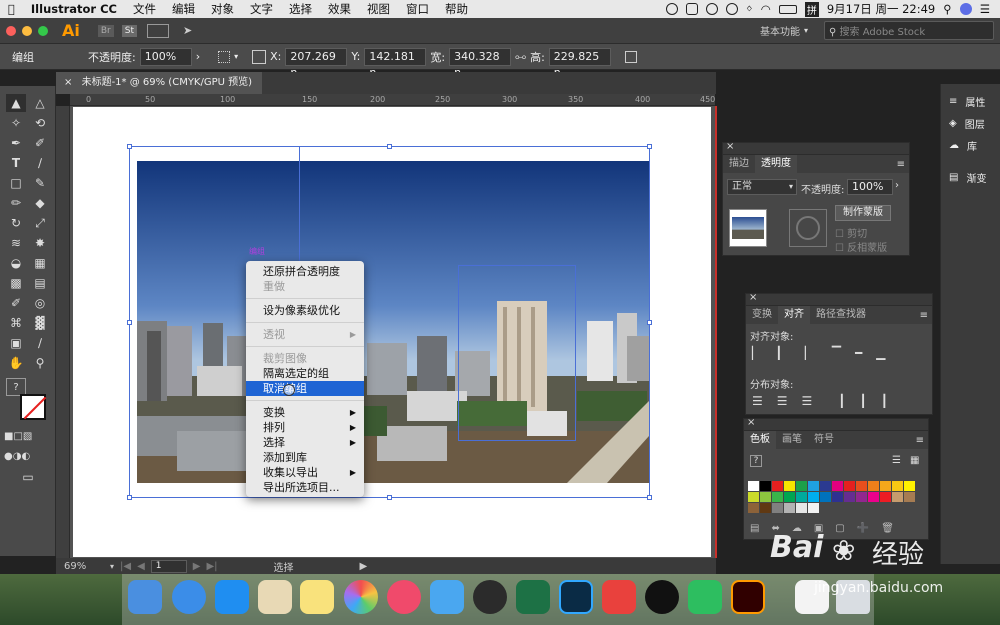 The height and width of the screenshot is (625, 1000). I want to click on list-view-icon: ☰, so click(896, 460).